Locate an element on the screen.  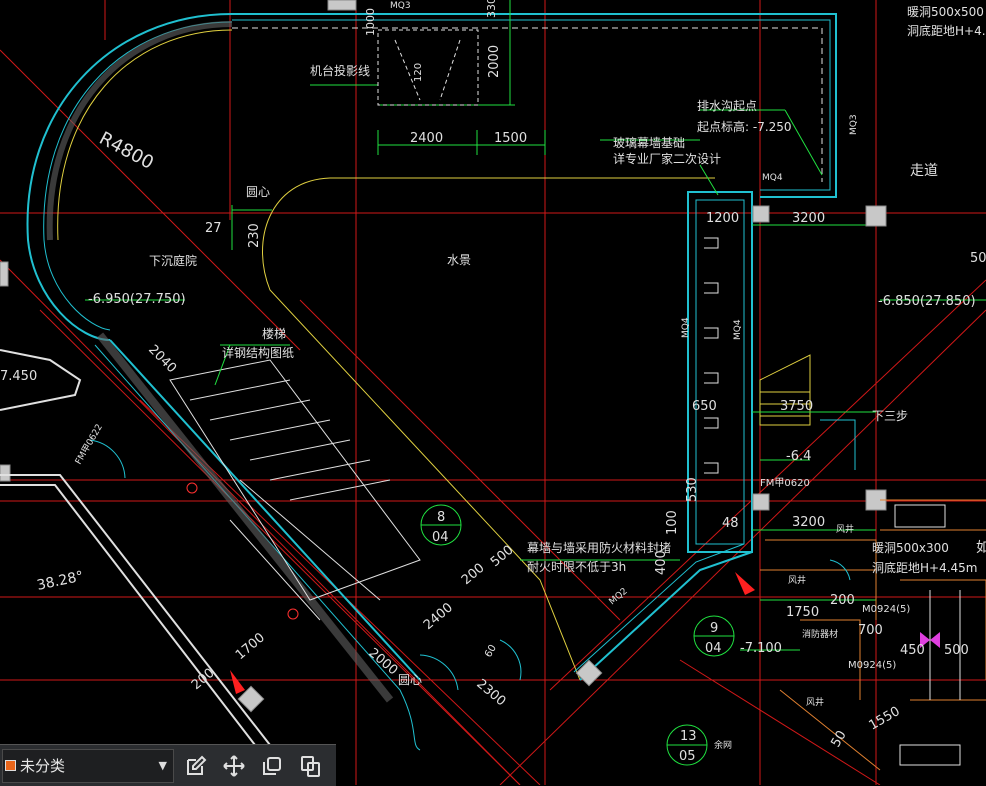
dim-1000: 1000 is located at coordinates (370, 22).